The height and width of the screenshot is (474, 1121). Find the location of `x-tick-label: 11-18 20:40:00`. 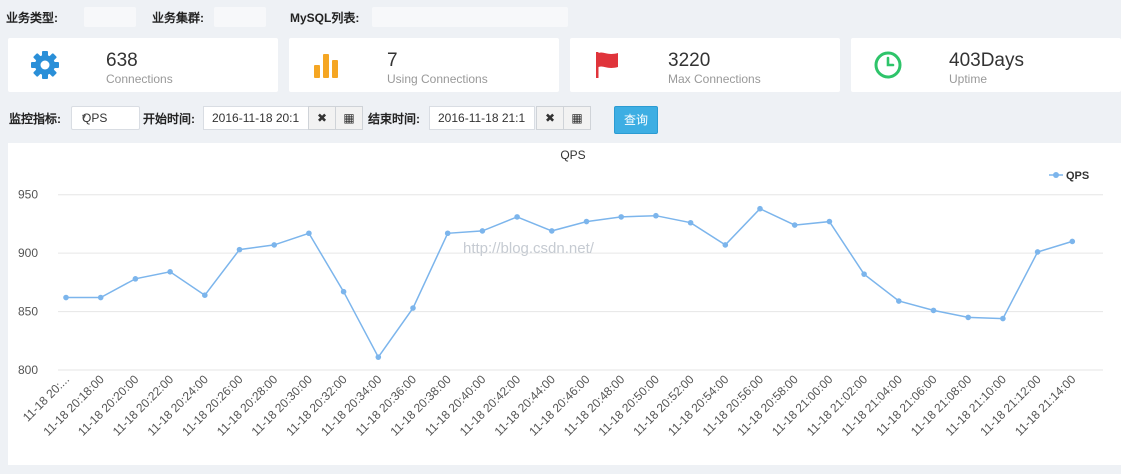

x-tick-label: 11-18 20:40:00 is located at coordinates (455, 405).